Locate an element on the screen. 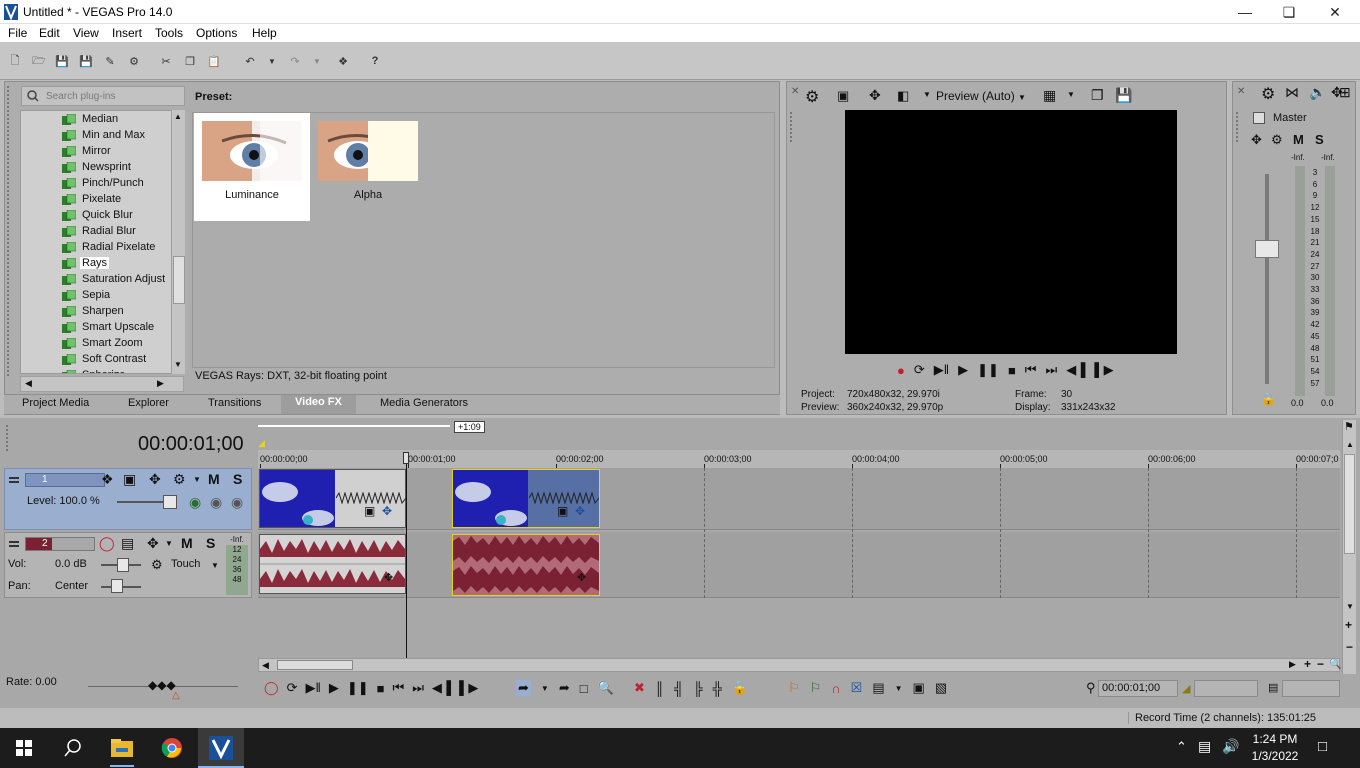 The width and height of the screenshot is (1360, 768). preset-luminance: Luminance is located at coordinates (252, 167).